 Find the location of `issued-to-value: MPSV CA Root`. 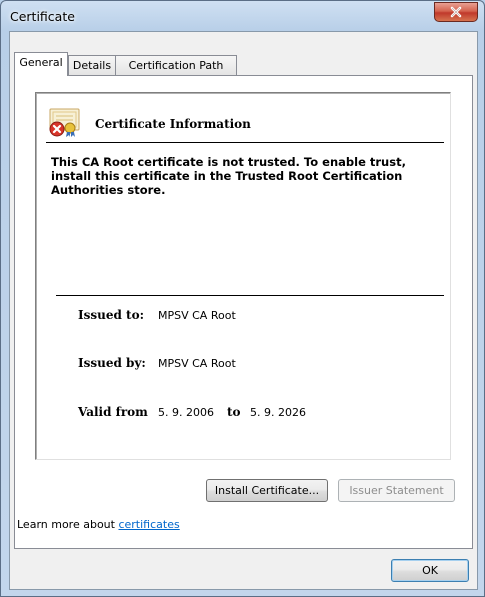

issued-to-value: MPSV CA Root is located at coordinates (197, 315).